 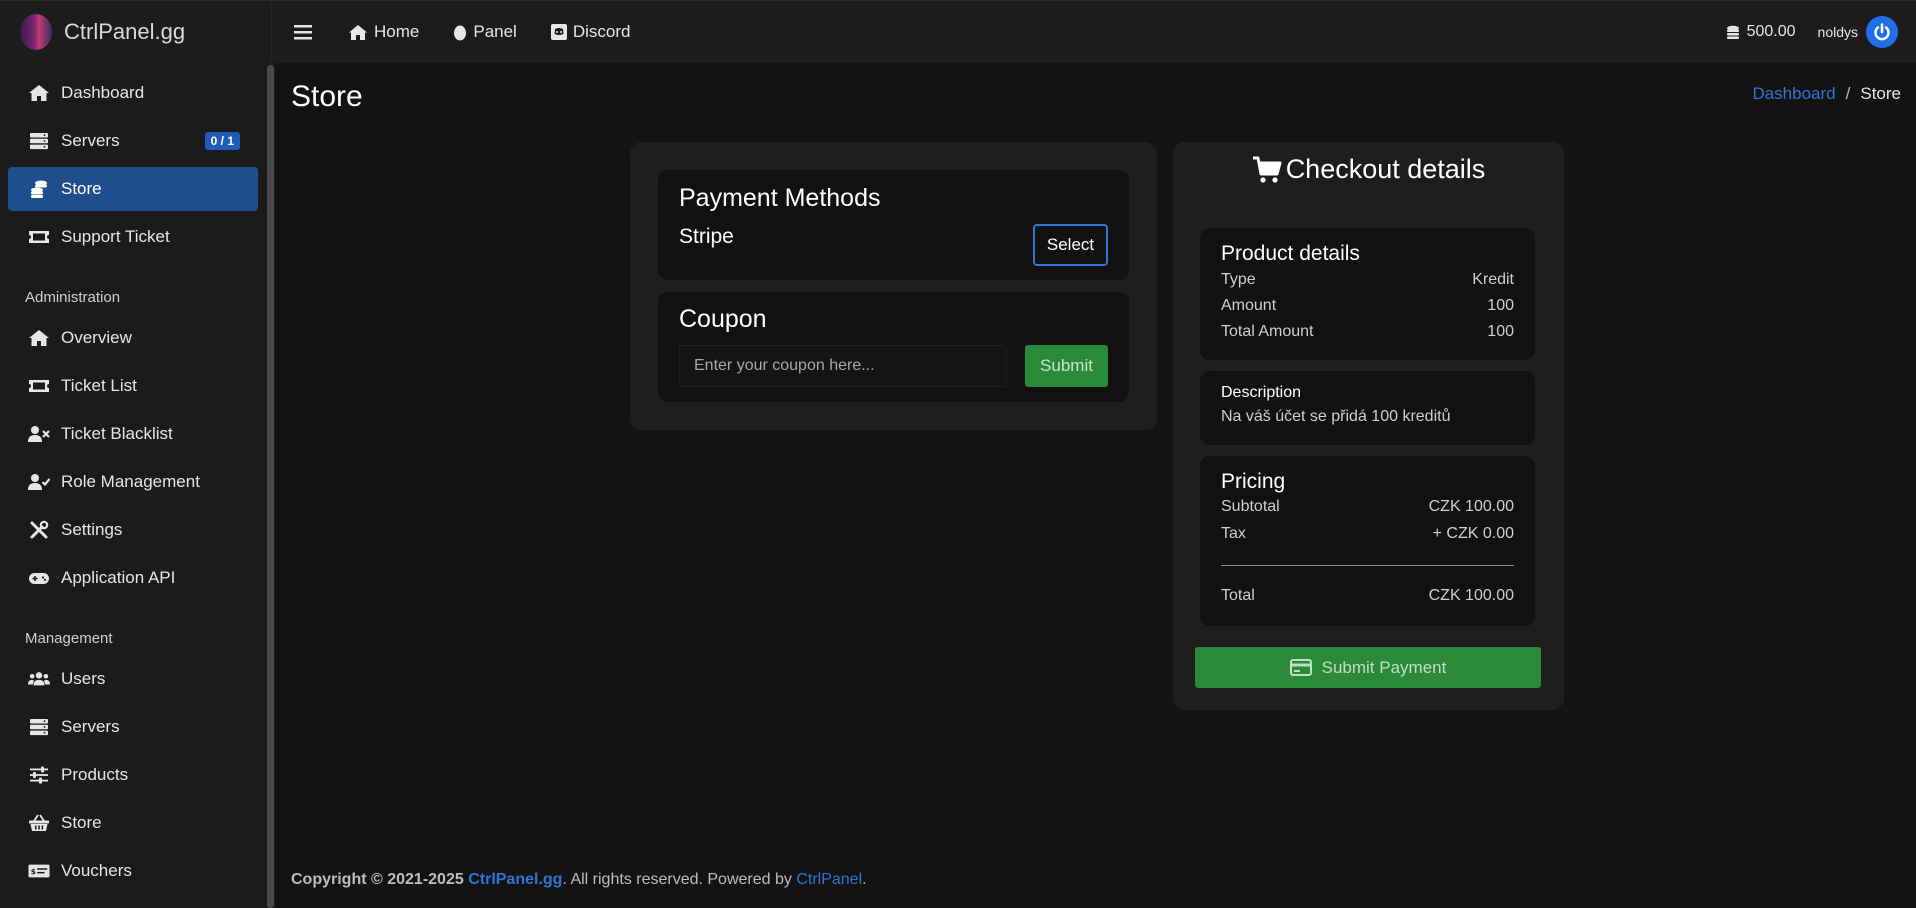 I want to click on cart-icon, so click(x=1267, y=169).